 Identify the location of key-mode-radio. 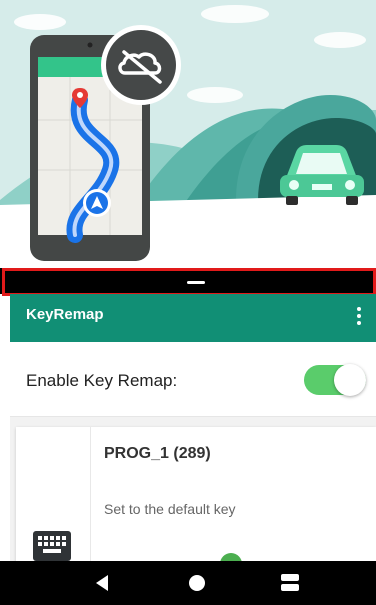
(231, 557).